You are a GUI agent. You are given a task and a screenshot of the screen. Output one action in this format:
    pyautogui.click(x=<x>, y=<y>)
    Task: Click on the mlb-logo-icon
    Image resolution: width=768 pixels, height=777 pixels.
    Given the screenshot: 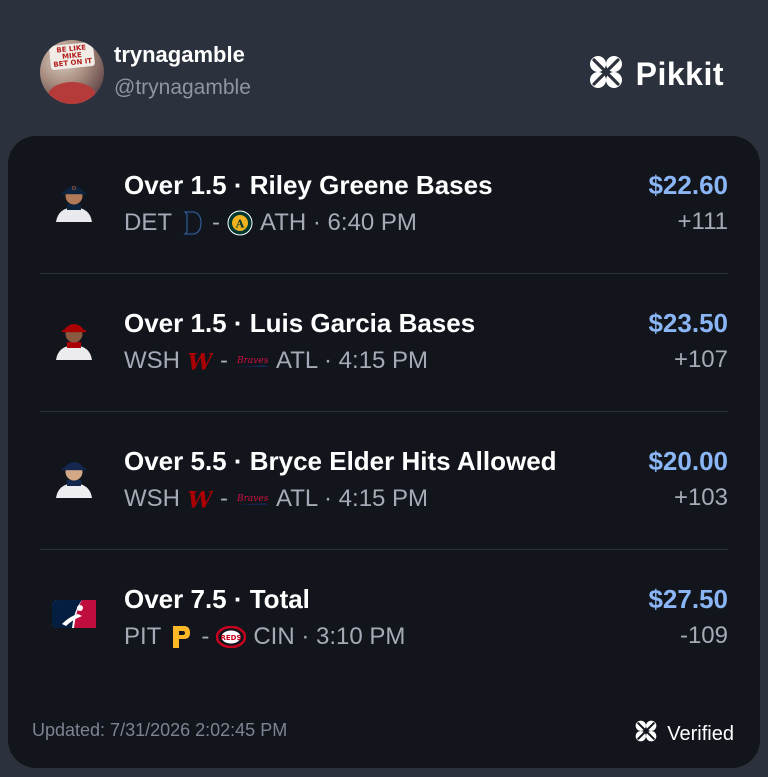 What is the action you would take?
    pyautogui.click(x=74, y=614)
    